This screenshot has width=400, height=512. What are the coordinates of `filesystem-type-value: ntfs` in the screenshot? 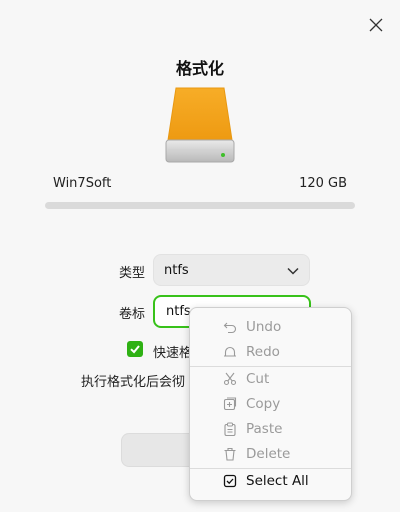 It's located at (176, 270).